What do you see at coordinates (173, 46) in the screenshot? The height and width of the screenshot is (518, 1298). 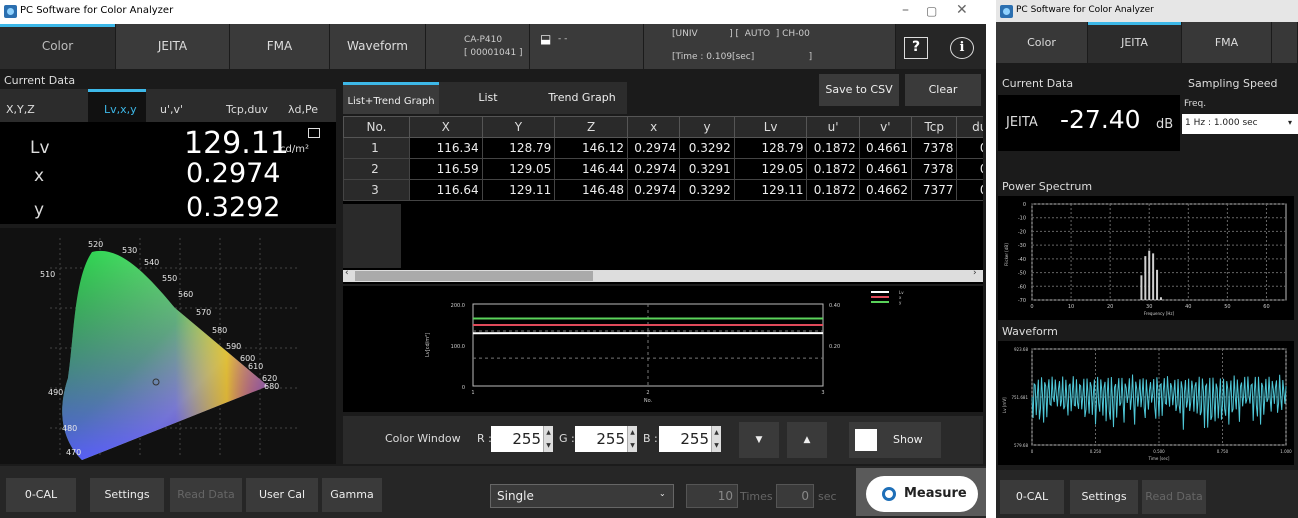 I see `tab-jeita: JEITA` at bounding box center [173, 46].